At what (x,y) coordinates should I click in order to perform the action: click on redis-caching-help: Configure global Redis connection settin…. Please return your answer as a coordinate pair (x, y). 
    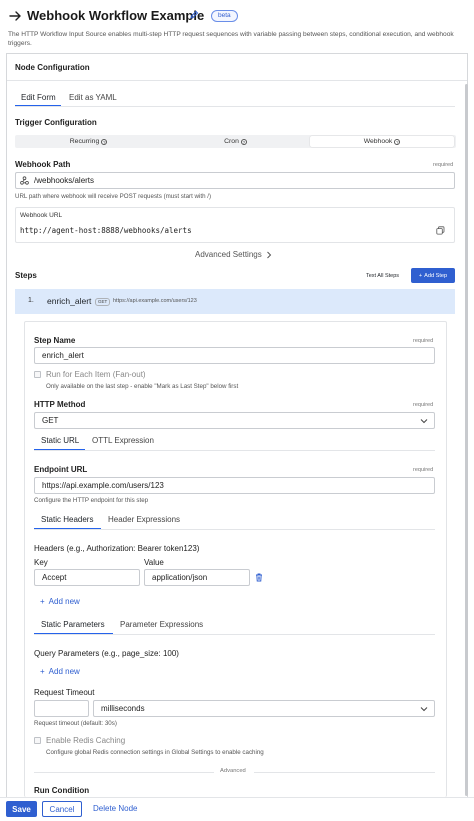
    Looking at the image, I should click on (155, 752).